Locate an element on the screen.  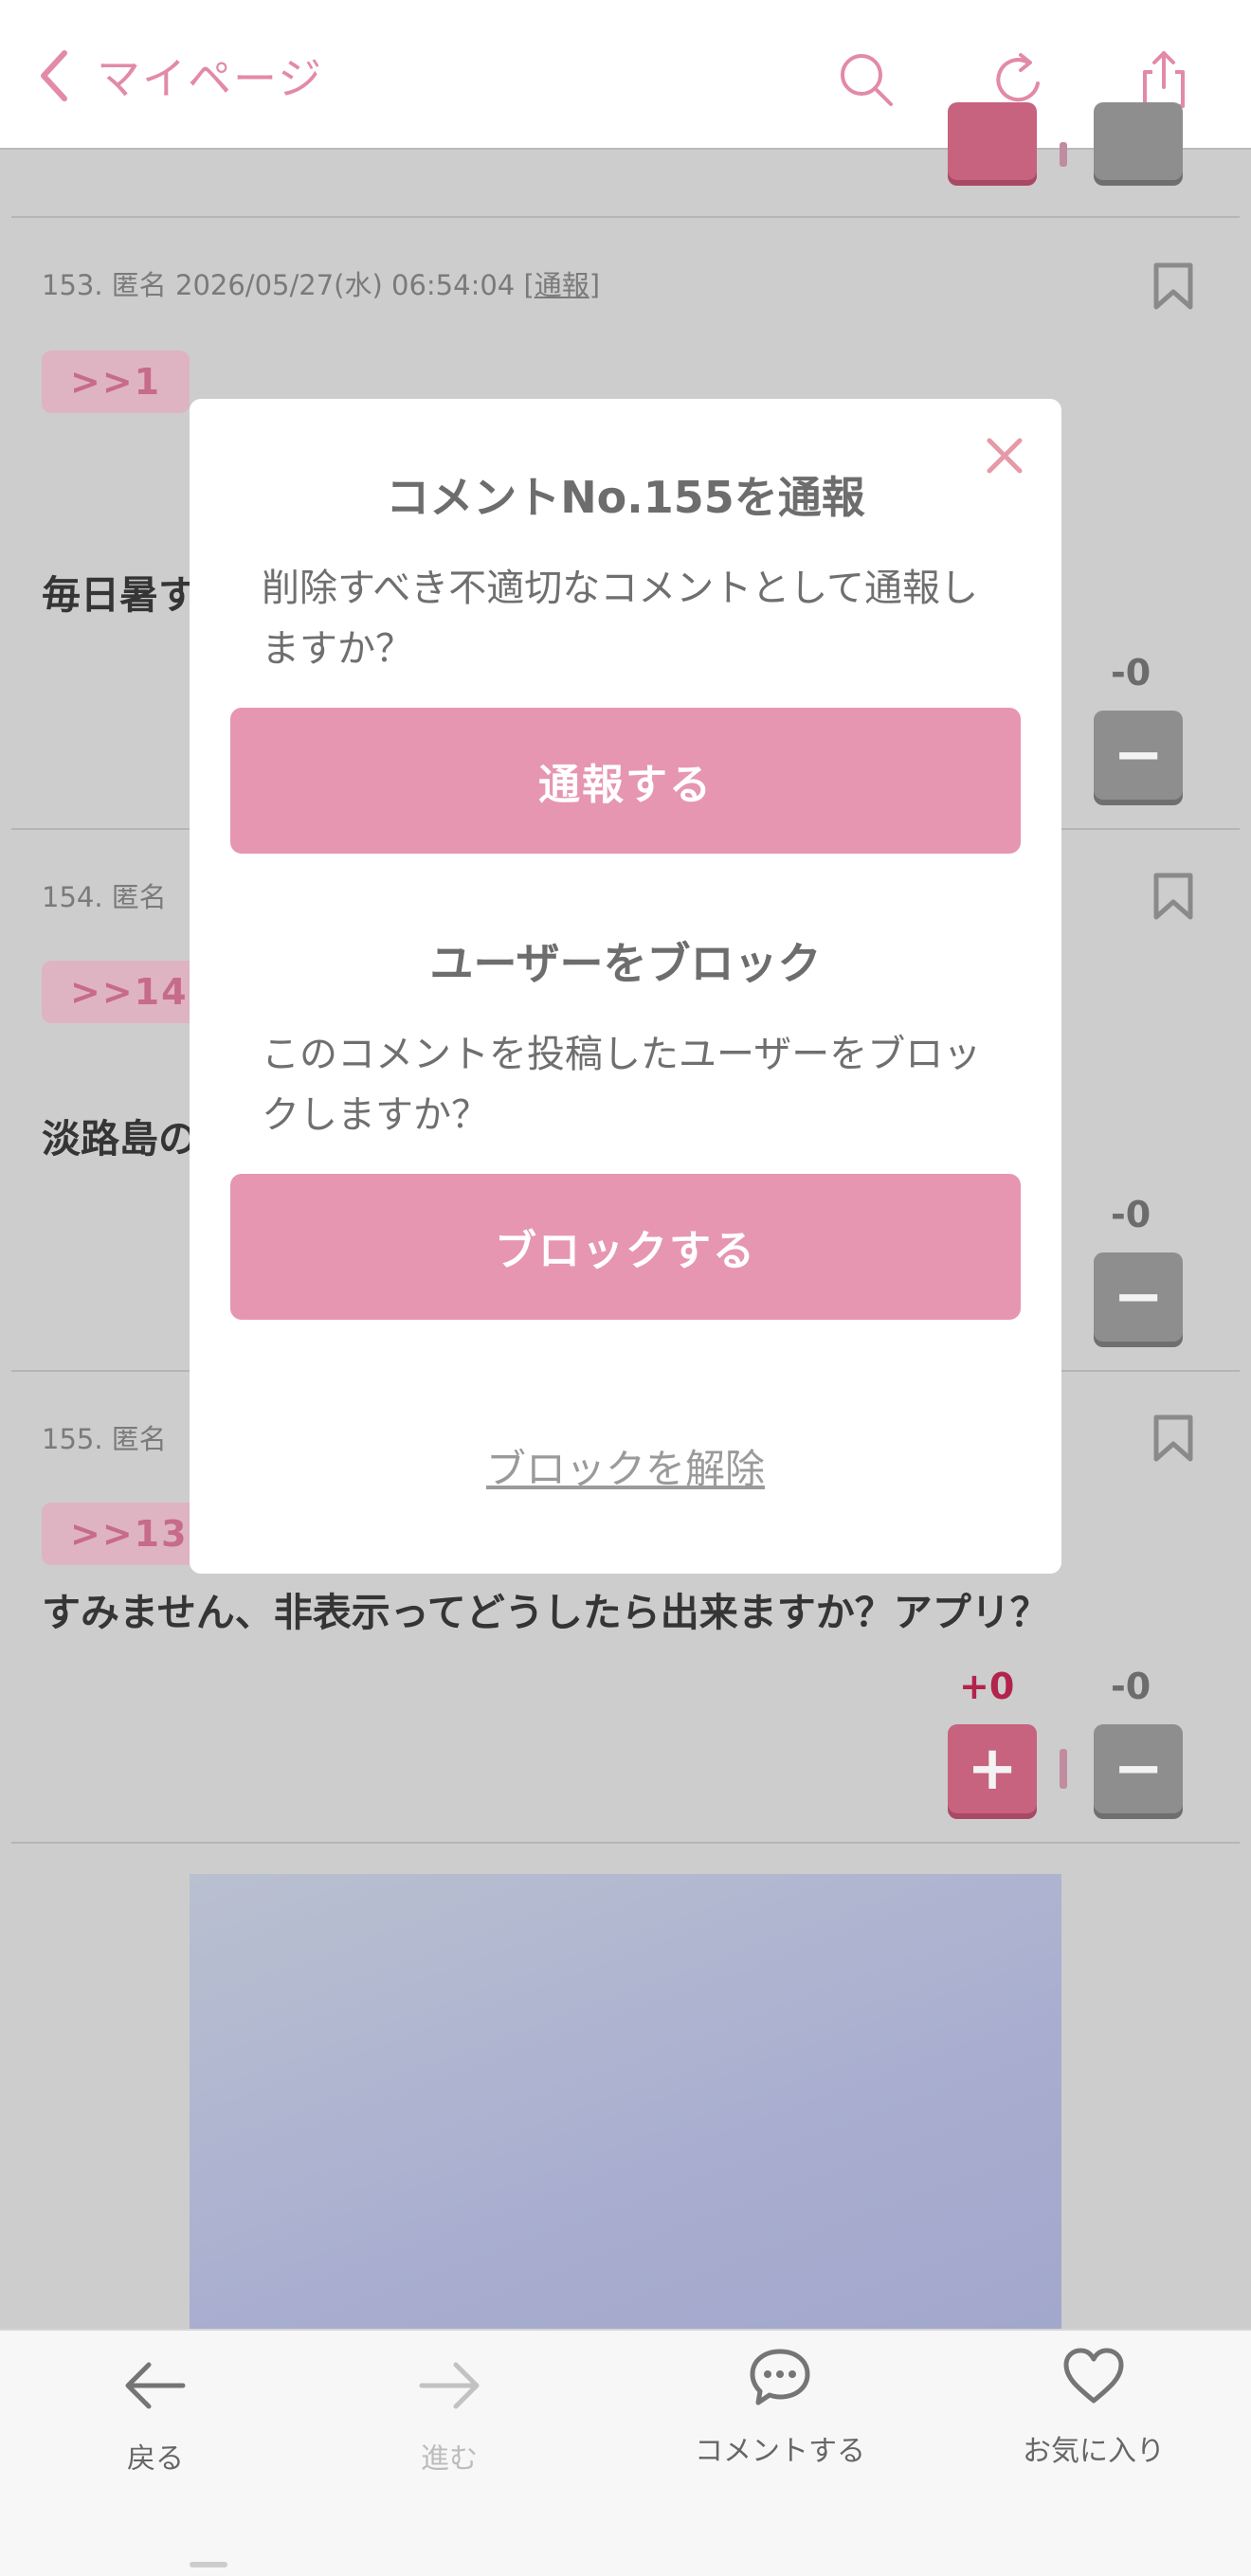
report-title: コメントNo.155を通報 is located at coordinates (626, 497).